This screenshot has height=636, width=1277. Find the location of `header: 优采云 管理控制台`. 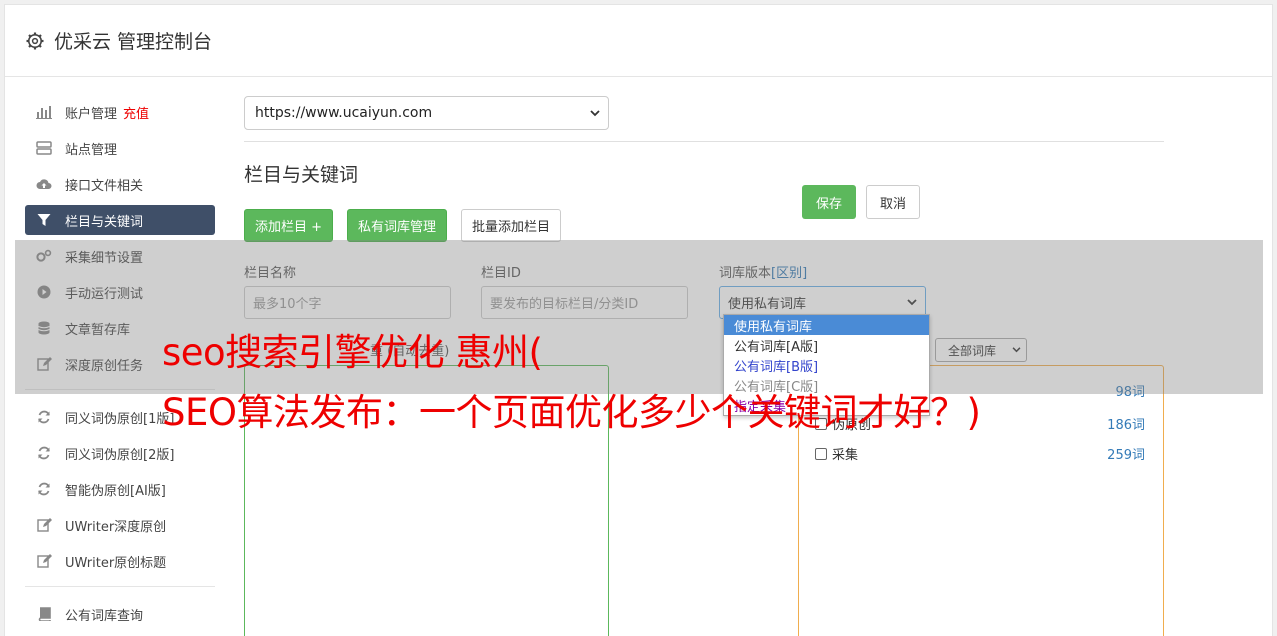

header: 优采云 管理控制台 is located at coordinates (638, 41).